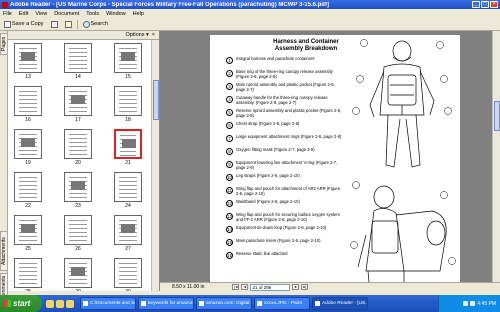 The width and height of the screenshot is (500, 312). I want to click on previous-page-button: ◂, so click(245, 287).